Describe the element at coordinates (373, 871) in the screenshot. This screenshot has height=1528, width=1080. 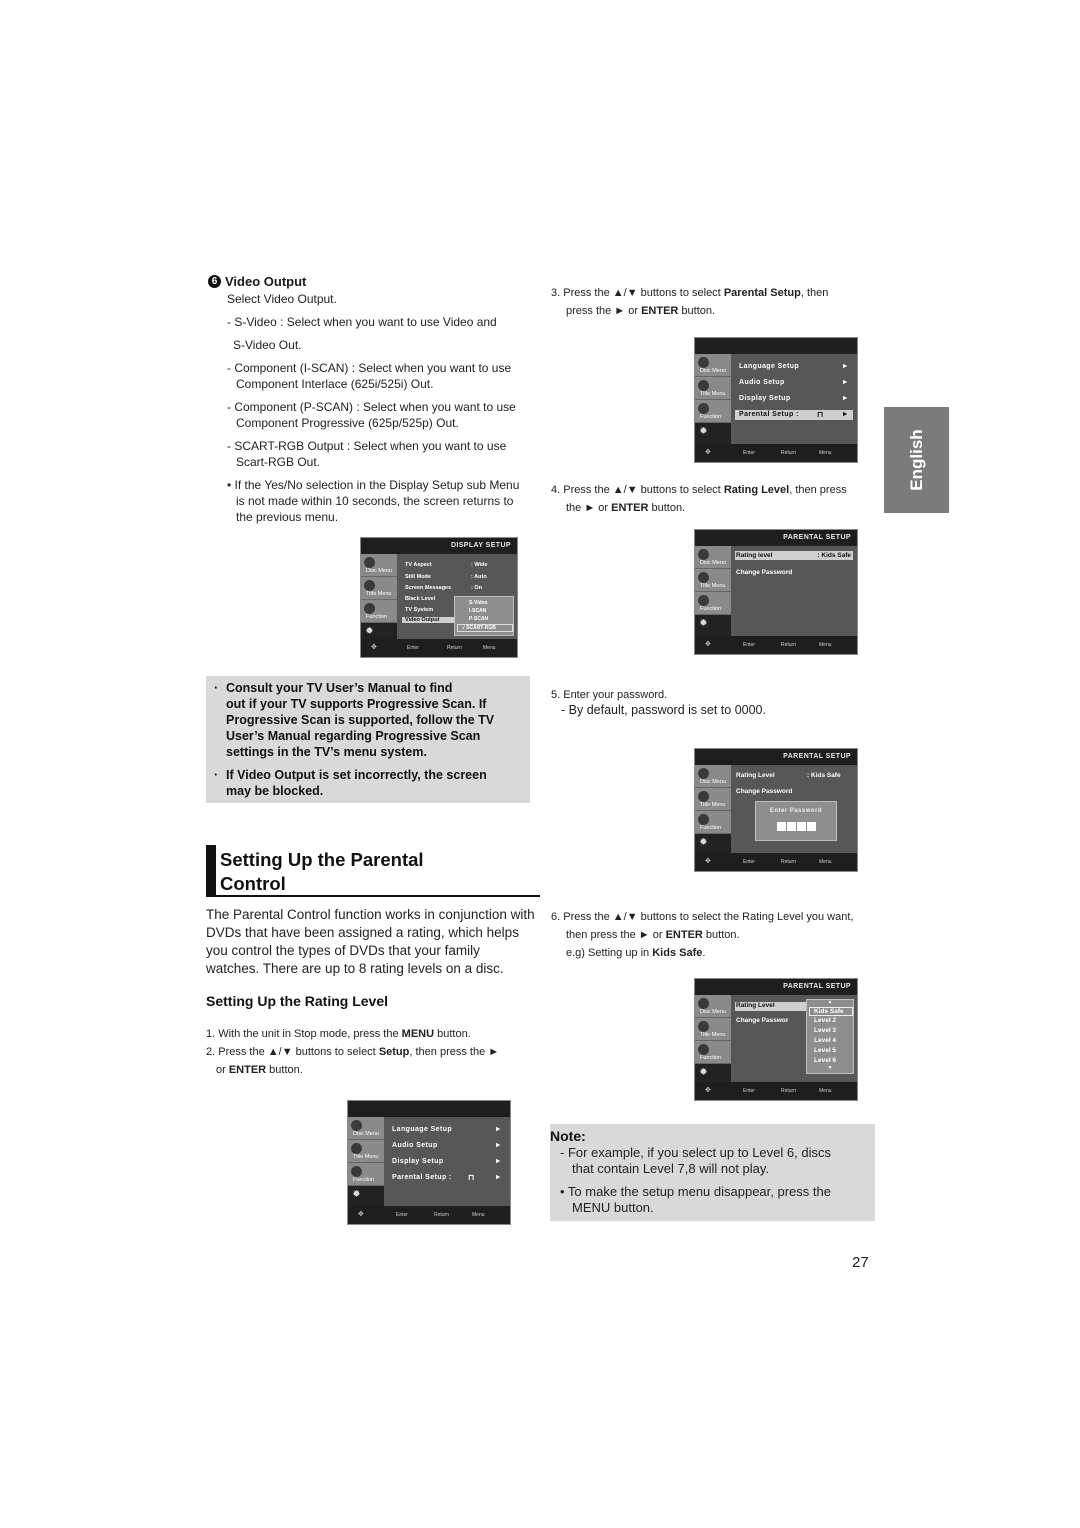
I see `section-title: Setting Up the Parental Control` at that location.